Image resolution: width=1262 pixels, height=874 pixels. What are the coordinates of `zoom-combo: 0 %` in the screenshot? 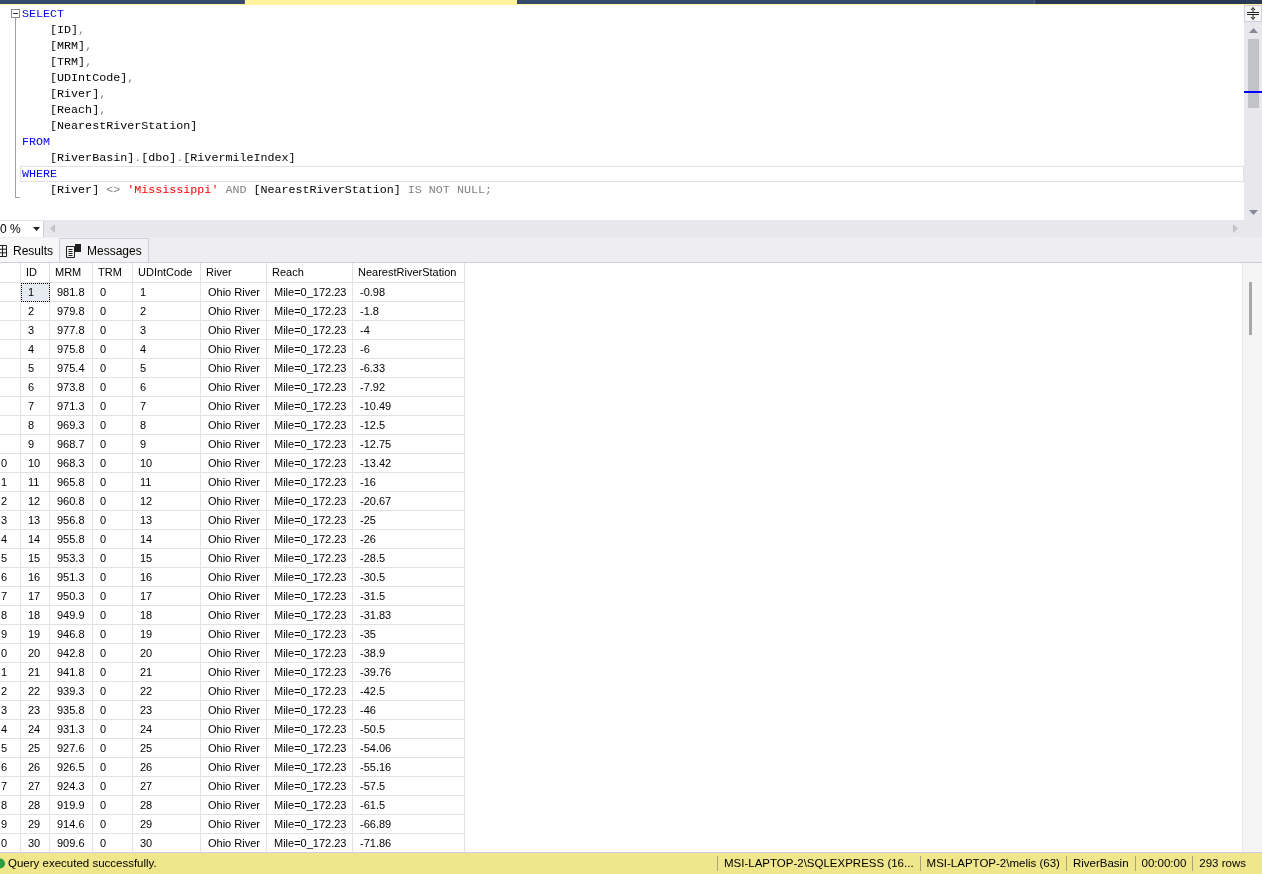 It's located at (22, 228).